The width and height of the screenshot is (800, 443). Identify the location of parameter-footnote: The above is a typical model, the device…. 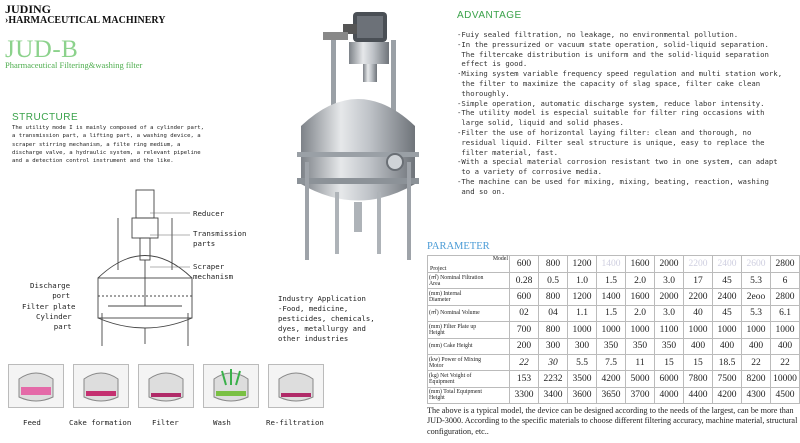
(612, 421).